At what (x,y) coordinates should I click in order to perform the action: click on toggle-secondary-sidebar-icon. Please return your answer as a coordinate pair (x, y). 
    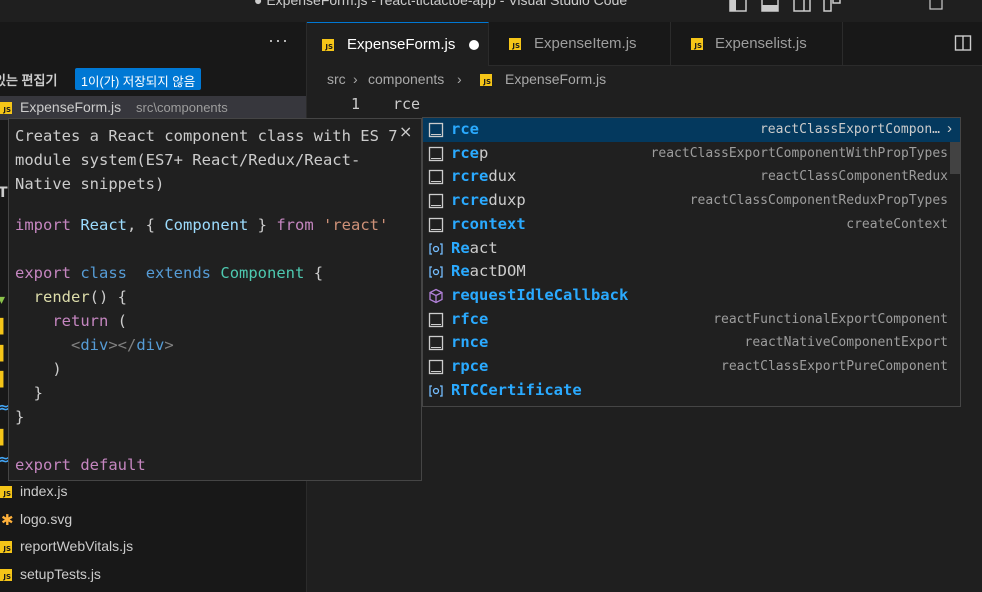
    Looking at the image, I should click on (802, 6).